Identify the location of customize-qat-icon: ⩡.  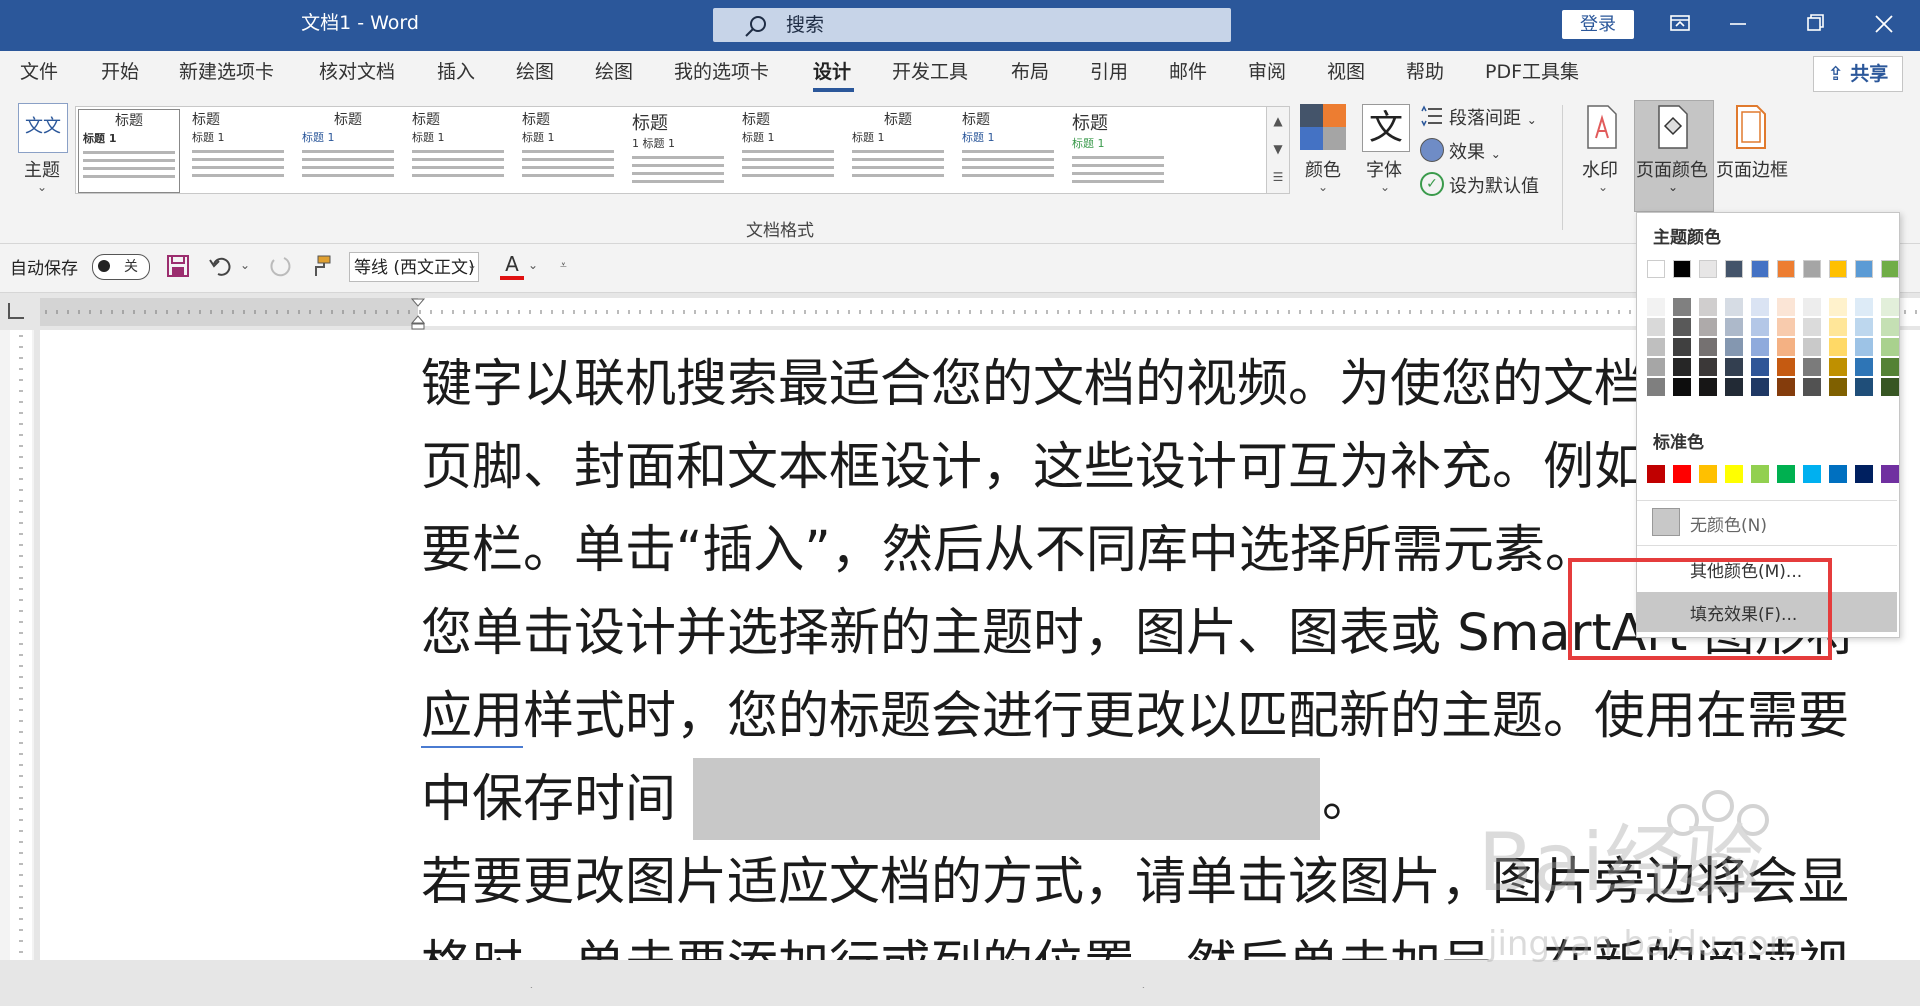
(563, 265).